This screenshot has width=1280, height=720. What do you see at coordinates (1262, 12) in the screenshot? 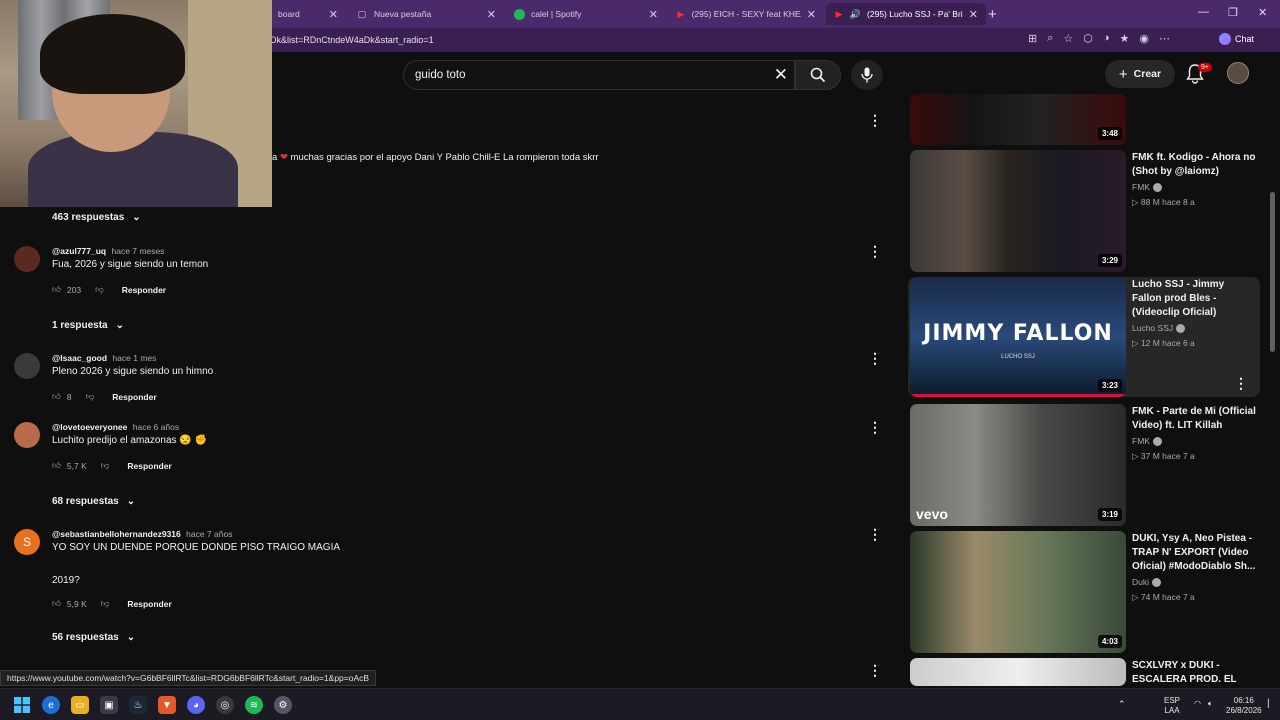
I see `close-window-icon: ✕` at bounding box center [1262, 12].